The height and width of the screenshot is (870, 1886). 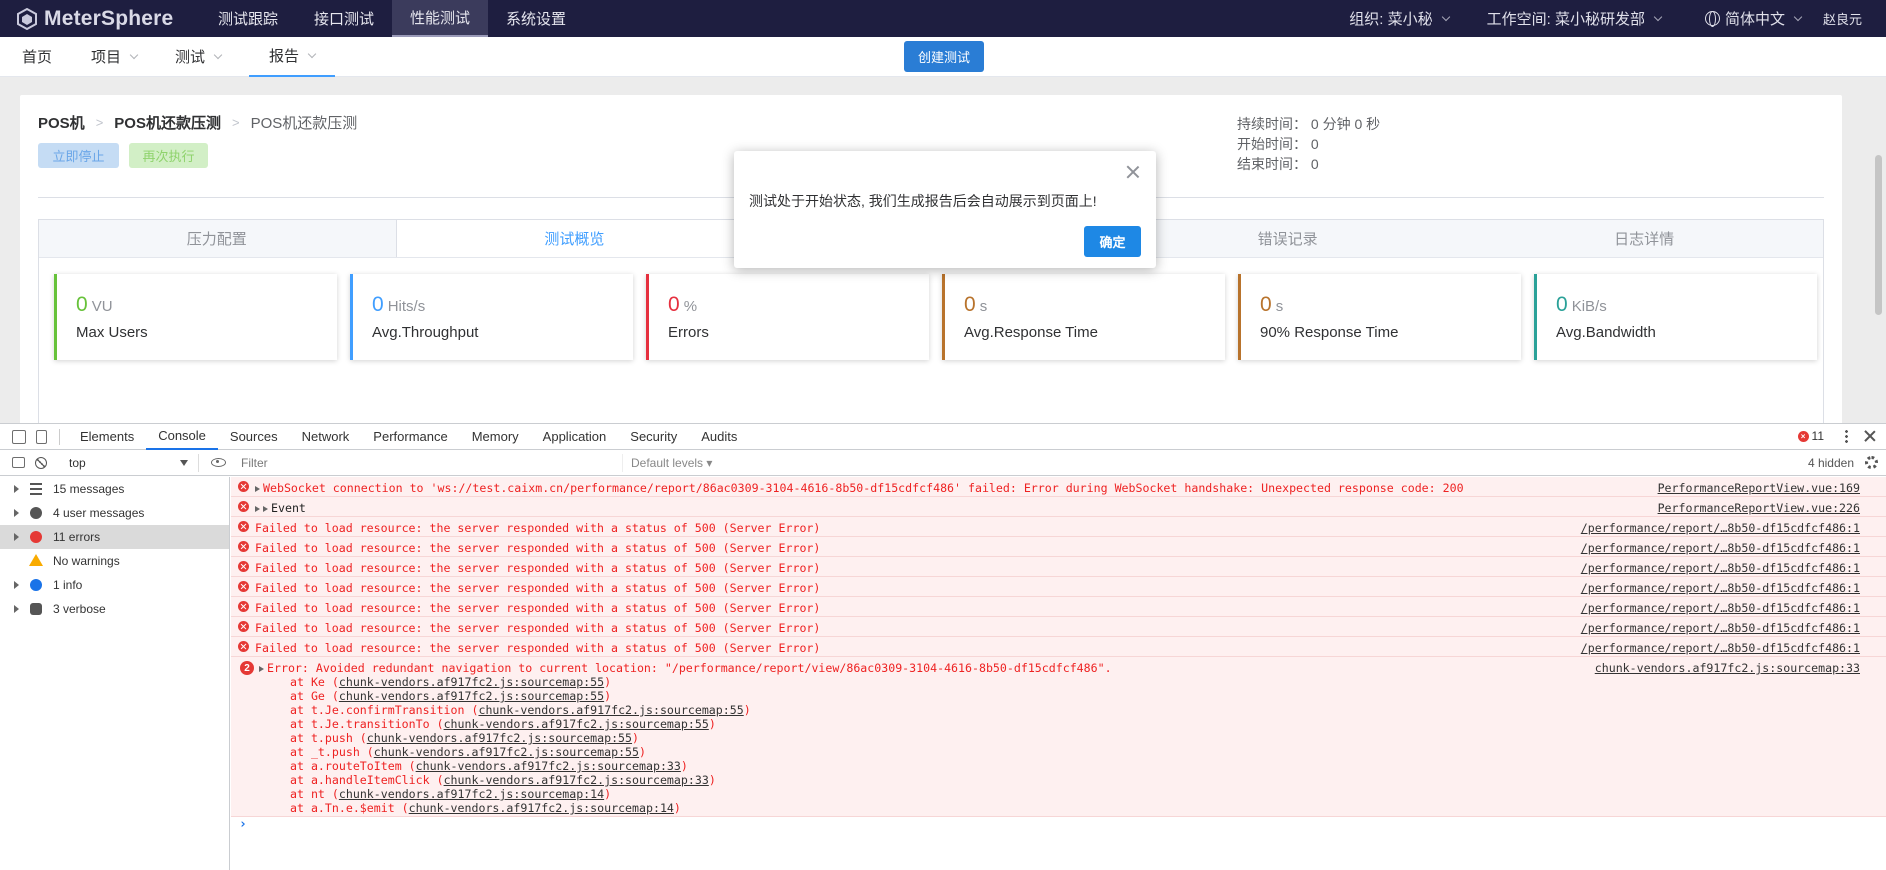 What do you see at coordinates (114, 609) in the screenshot?
I see `sidebar-item-verbose: 3 verbose` at bounding box center [114, 609].